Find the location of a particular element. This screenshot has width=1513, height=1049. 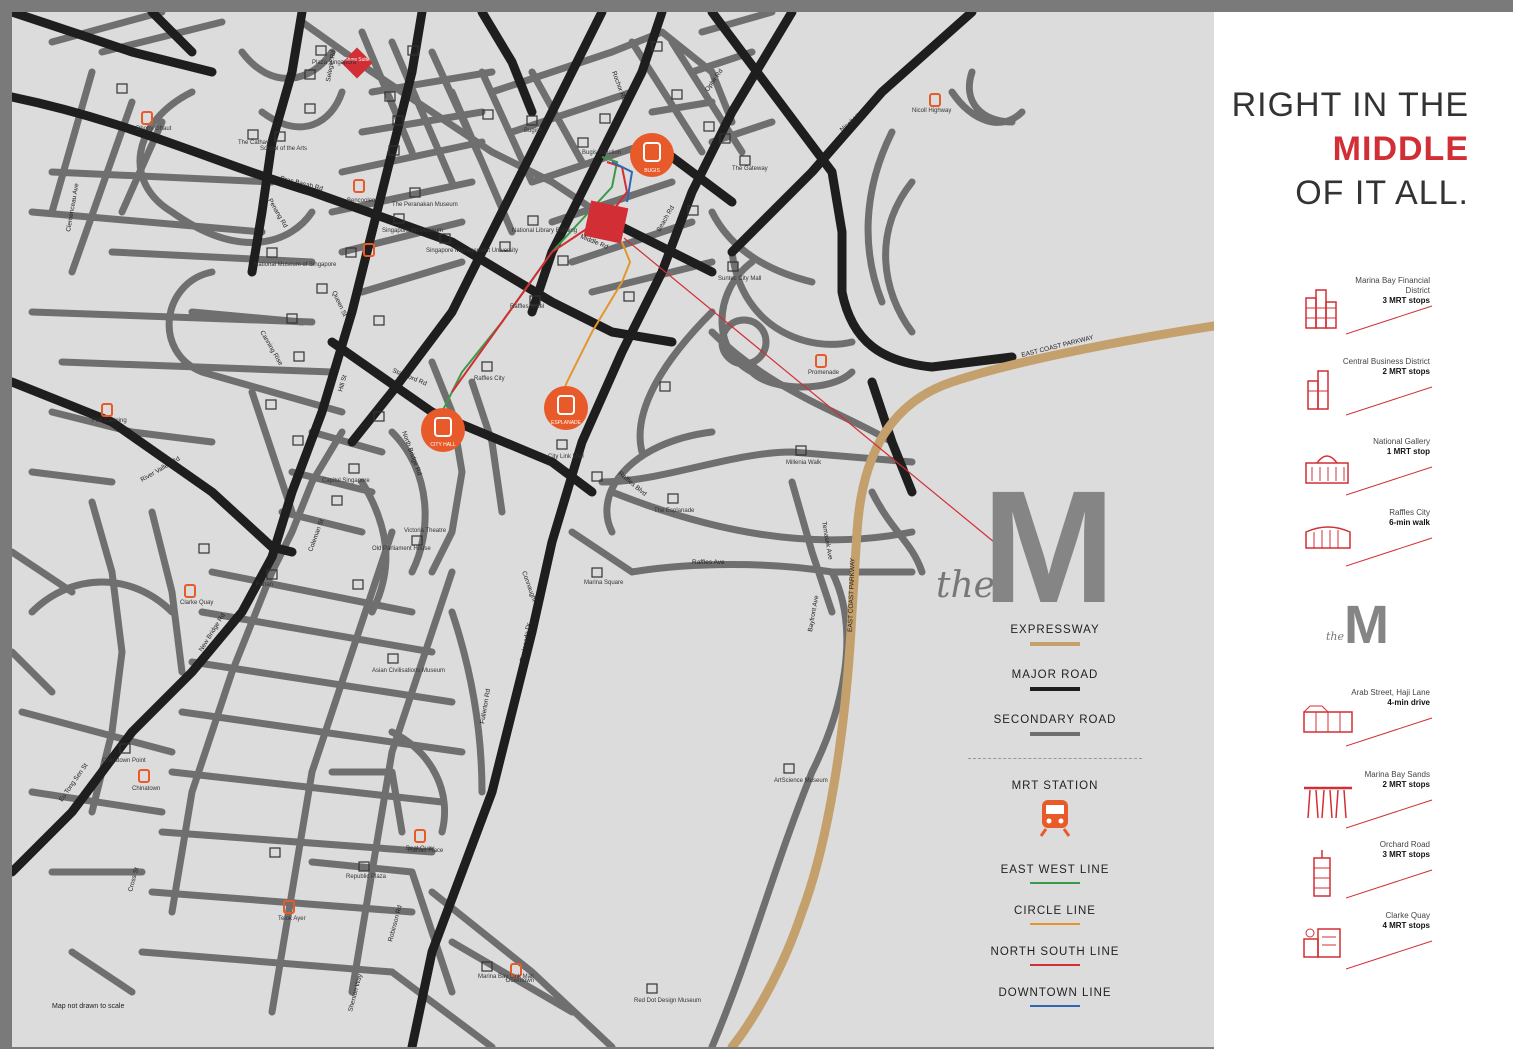

svg-text: Republic Plaza is located at coordinates (366, 877).